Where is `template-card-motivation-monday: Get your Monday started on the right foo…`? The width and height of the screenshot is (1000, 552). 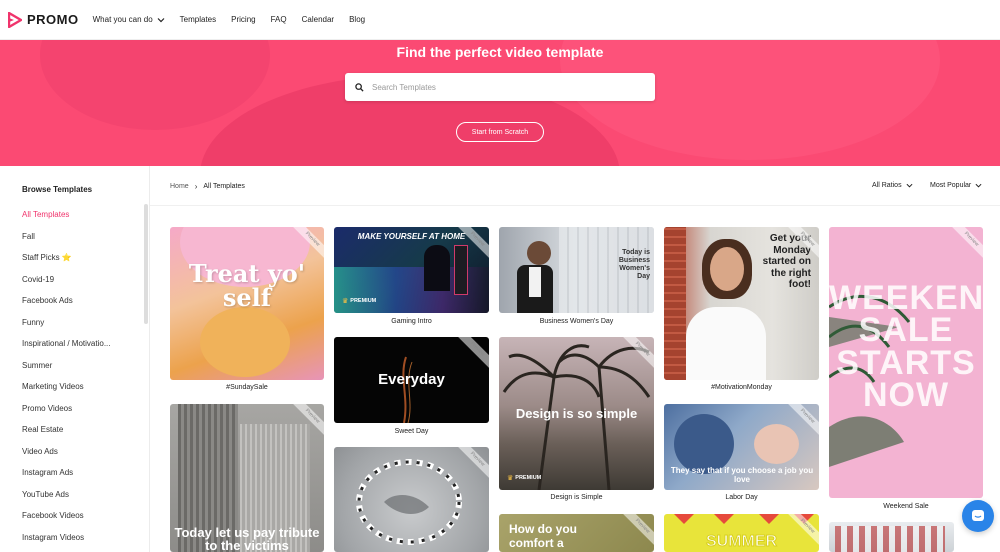 template-card-motivation-monday: Get your Monday started on the right foo… is located at coordinates (741, 303).